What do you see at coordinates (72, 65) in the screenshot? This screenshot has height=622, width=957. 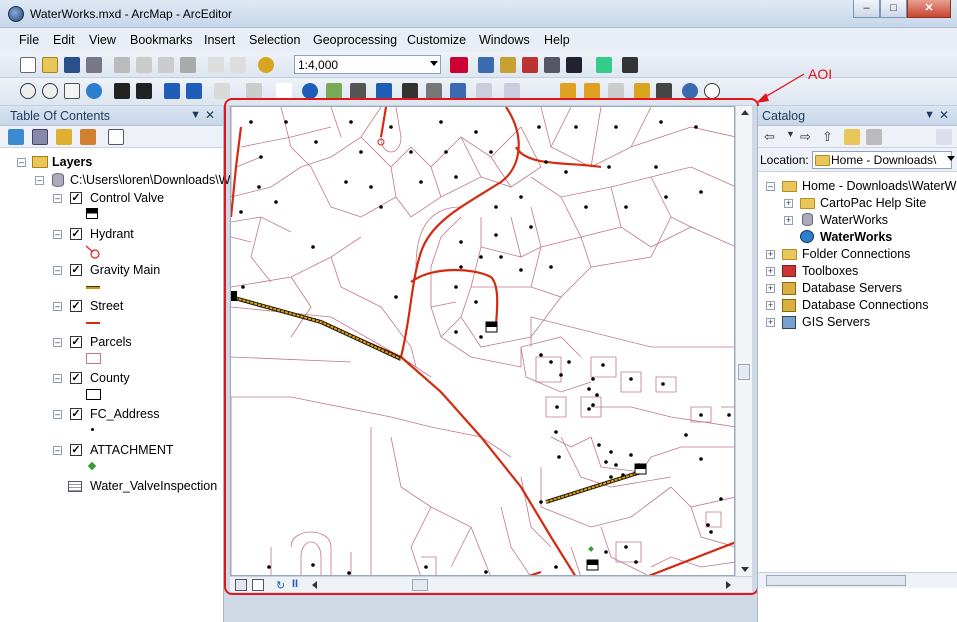 I see `save-icon` at bounding box center [72, 65].